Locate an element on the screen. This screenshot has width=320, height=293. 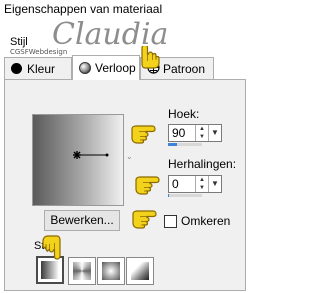
black-dot-icon is located at coordinates (16, 68).